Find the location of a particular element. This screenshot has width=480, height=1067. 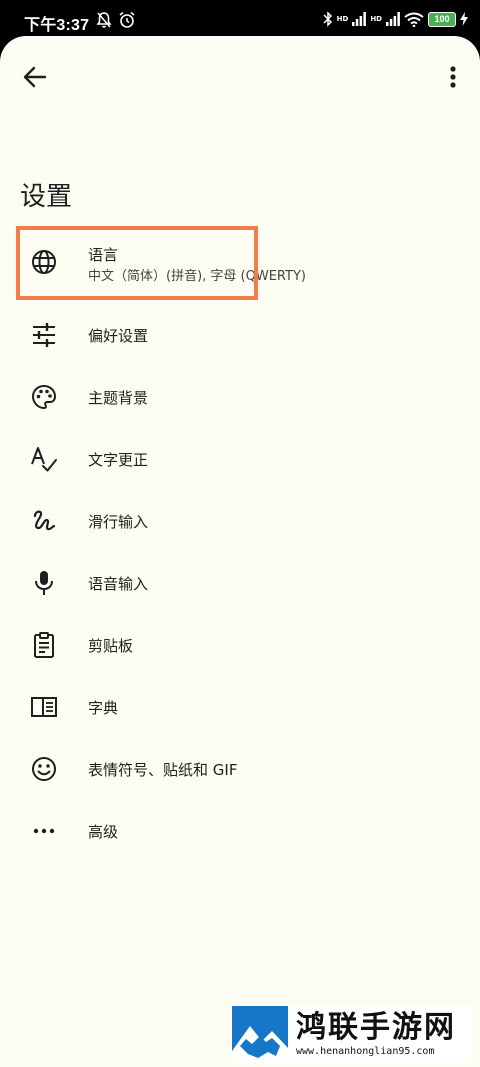

settings-item-preferences: 偏好设置 is located at coordinates (240, 335).